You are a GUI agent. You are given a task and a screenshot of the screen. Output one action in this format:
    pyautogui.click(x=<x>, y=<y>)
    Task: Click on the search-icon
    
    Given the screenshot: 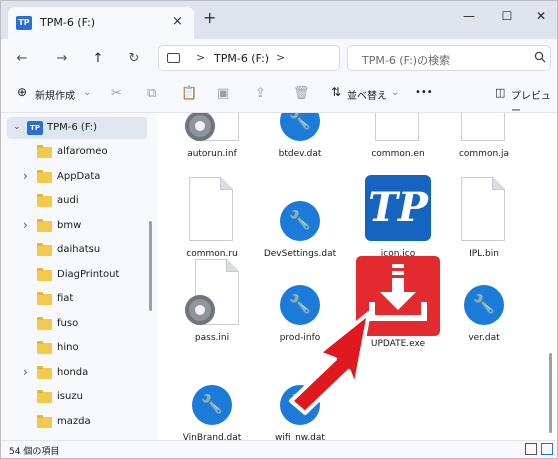 What is the action you would take?
    pyautogui.click(x=540, y=57)
    